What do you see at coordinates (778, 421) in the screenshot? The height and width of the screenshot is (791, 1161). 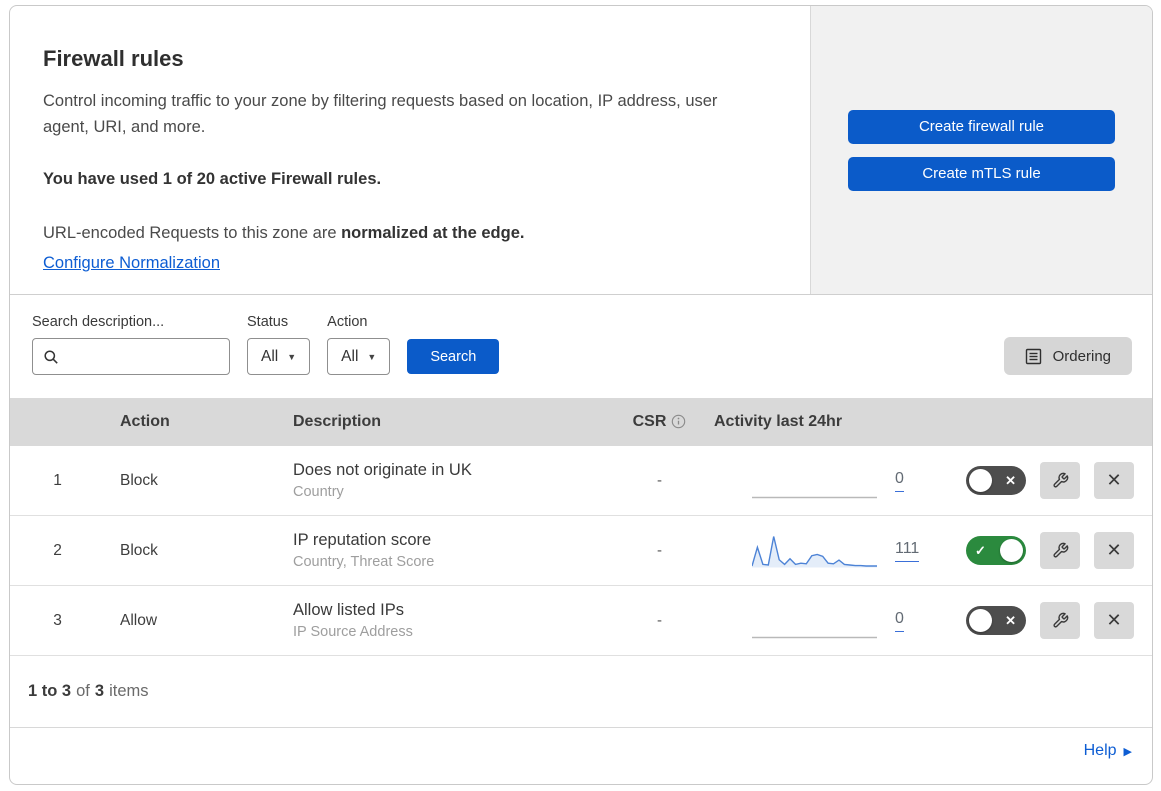 I see `column-header-activity: Activity last 24hr` at bounding box center [778, 421].